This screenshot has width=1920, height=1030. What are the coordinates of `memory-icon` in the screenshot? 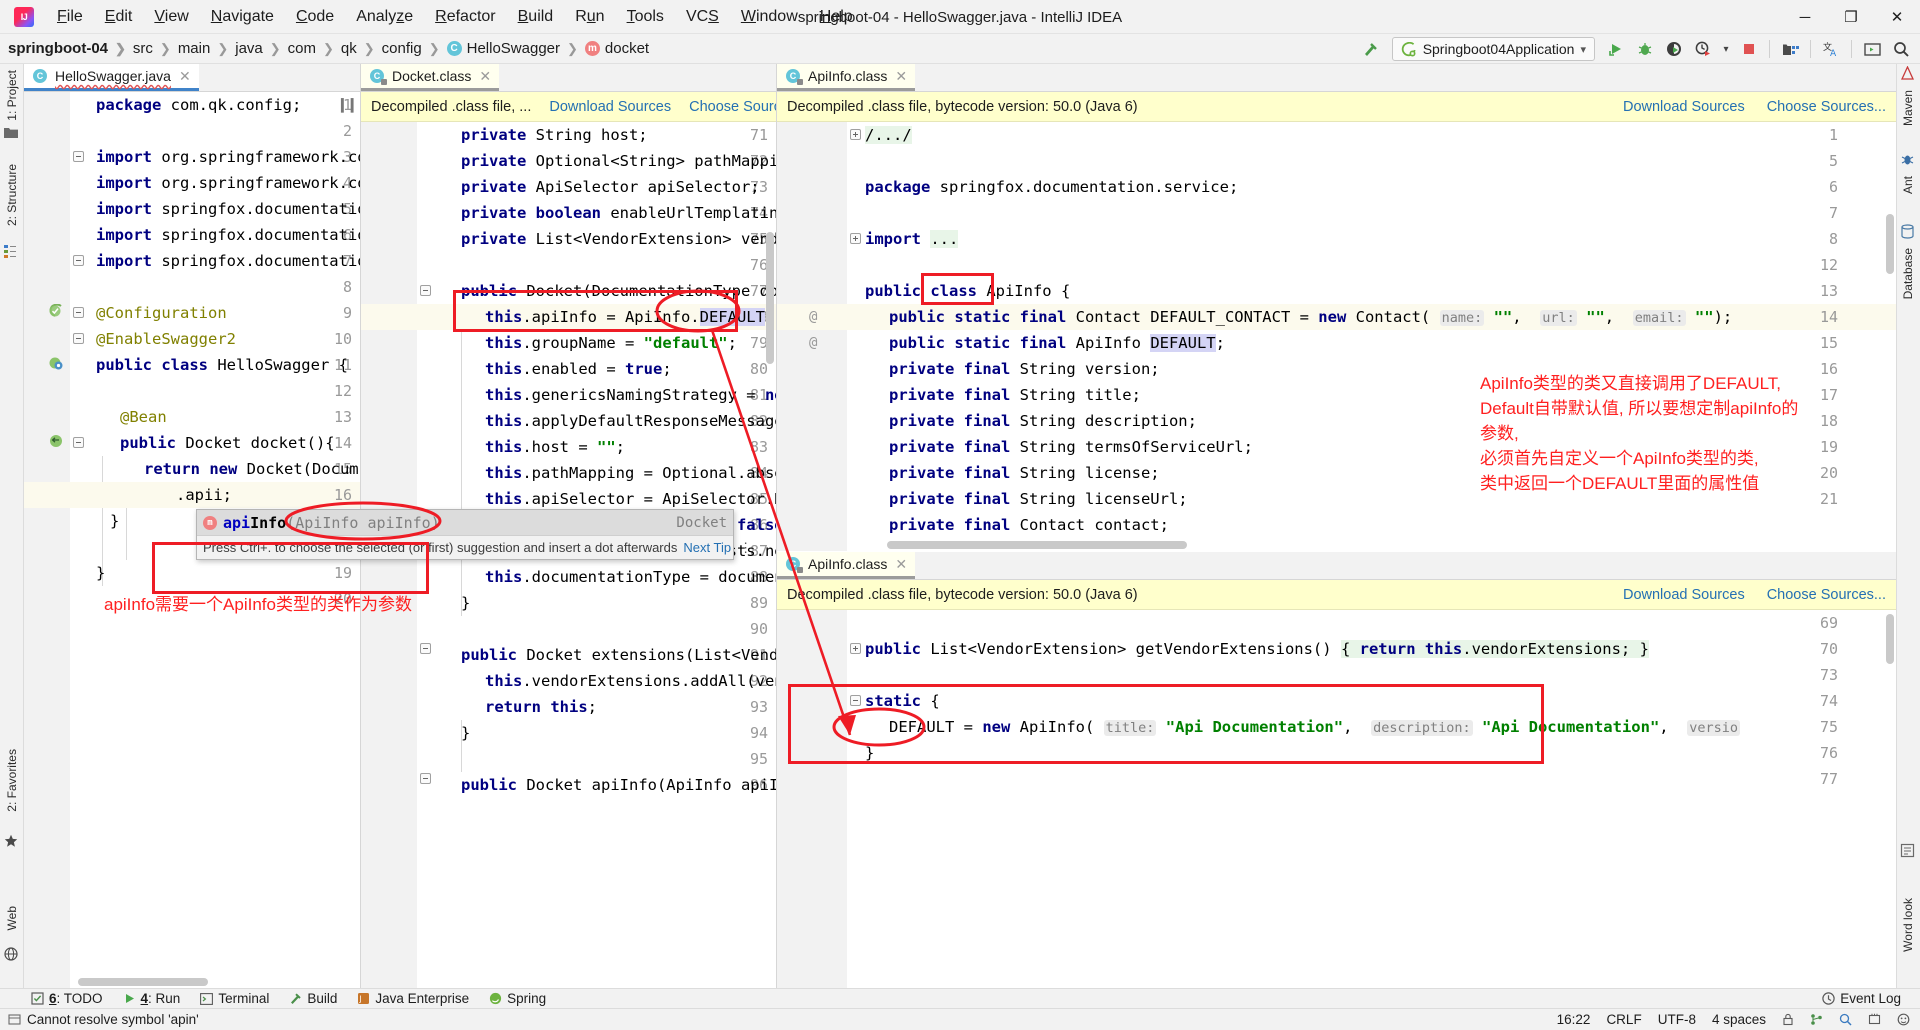 It's located at (1874, 1019).